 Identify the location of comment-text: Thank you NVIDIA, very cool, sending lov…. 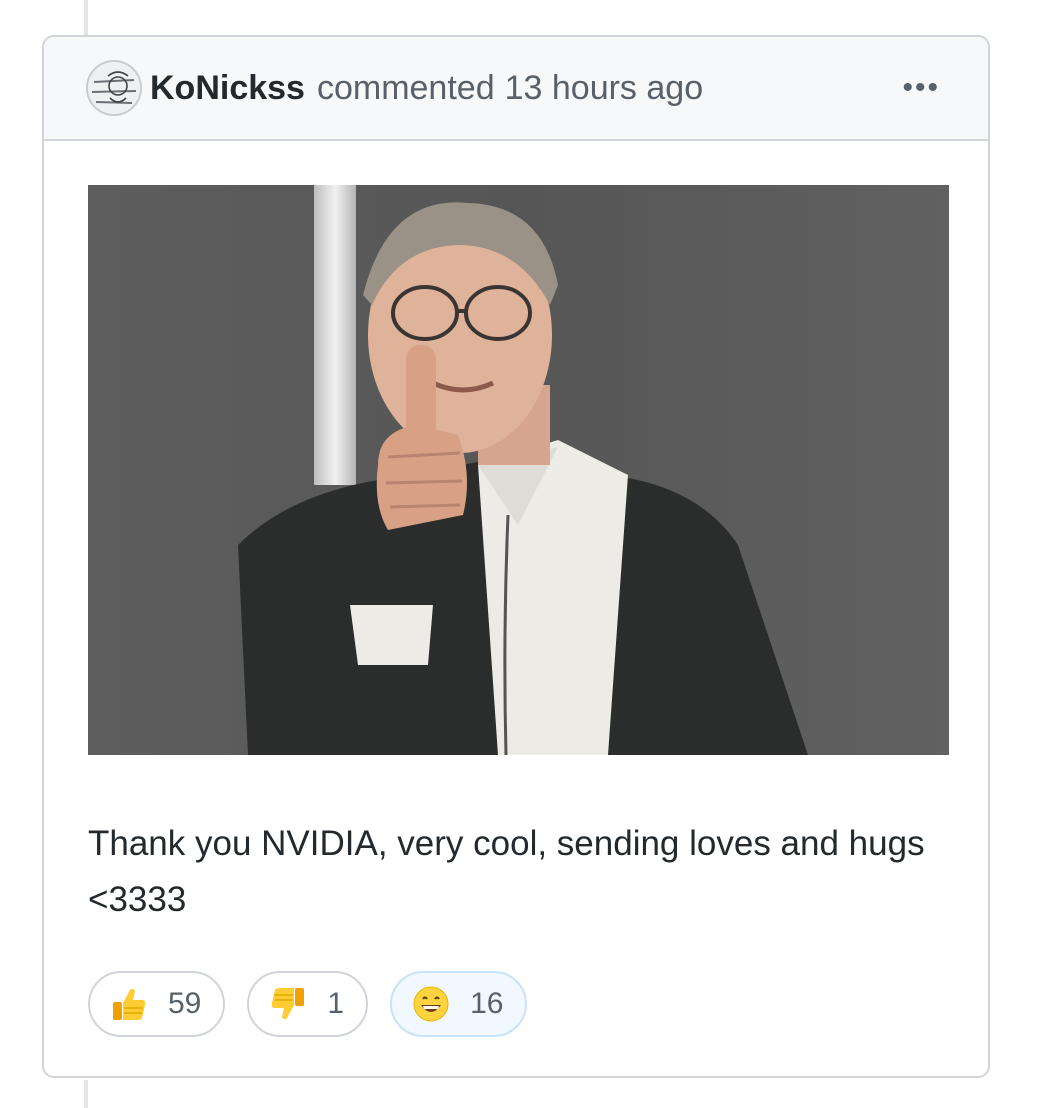
(506, 871).